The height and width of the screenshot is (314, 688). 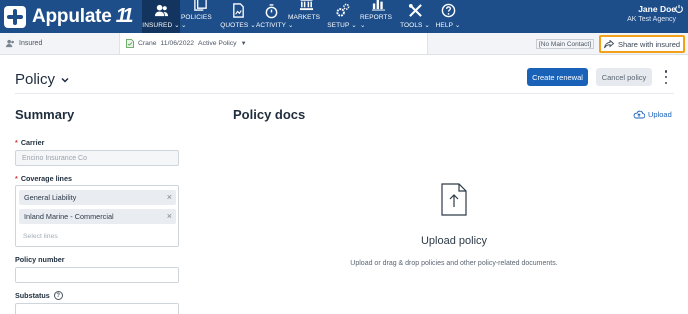 I want to click on coverage-lines-label-text: Coverage lines, so click(x=46, y=178).